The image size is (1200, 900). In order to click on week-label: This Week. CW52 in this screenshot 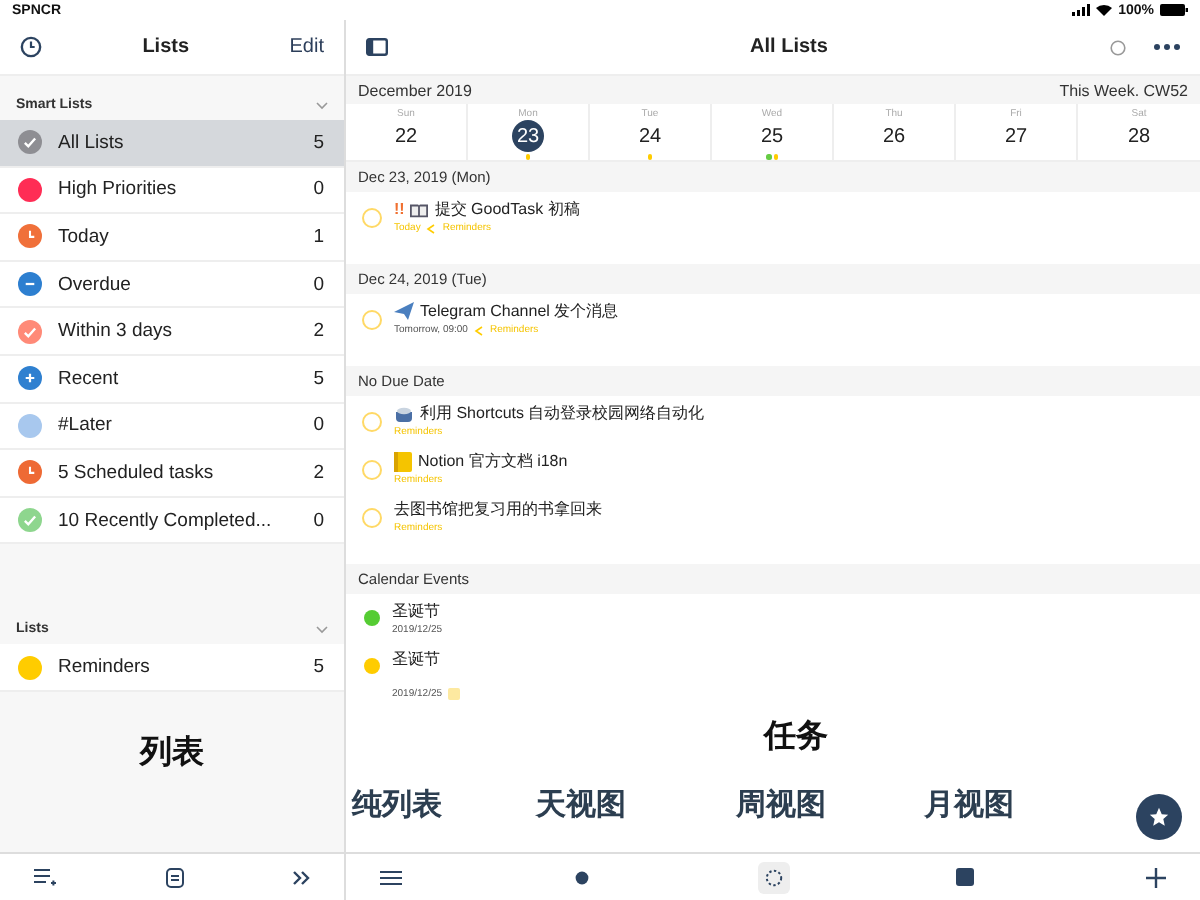, I will do `click(1123, 90)`.